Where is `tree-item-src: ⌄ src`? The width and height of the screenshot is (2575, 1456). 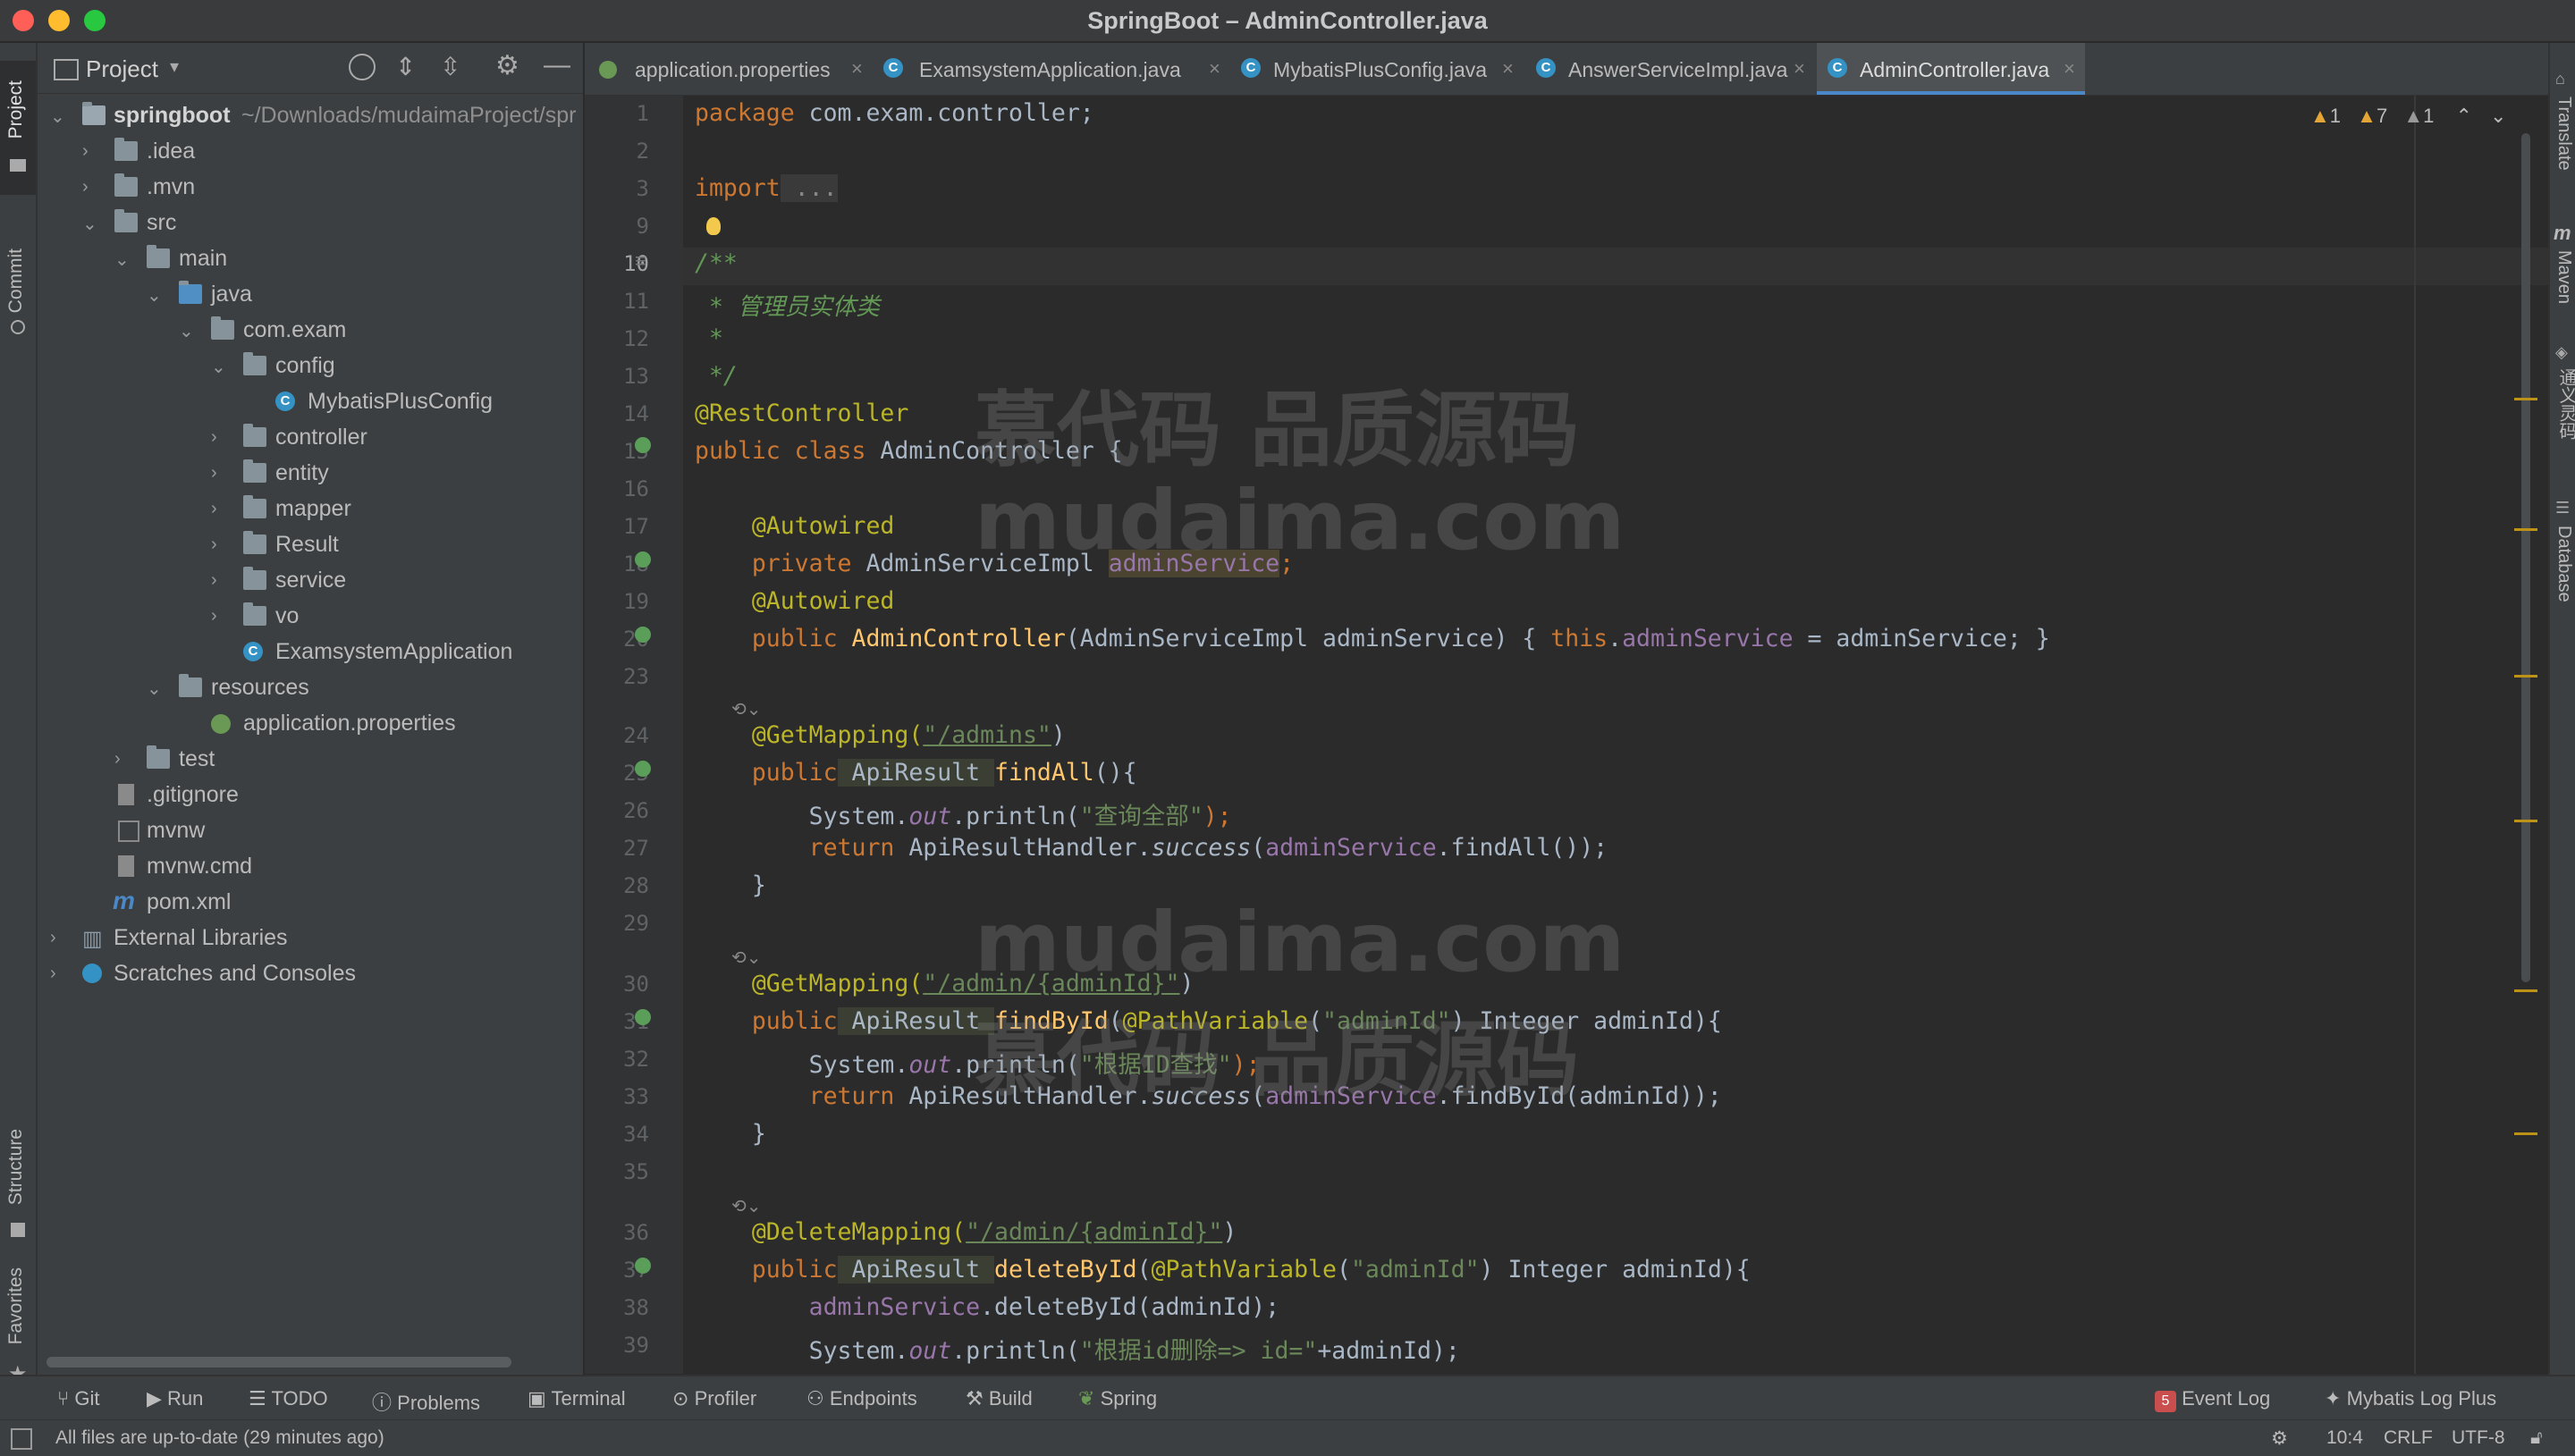 tree-item-src: ⌄ src is located at coordinates (310, 224).